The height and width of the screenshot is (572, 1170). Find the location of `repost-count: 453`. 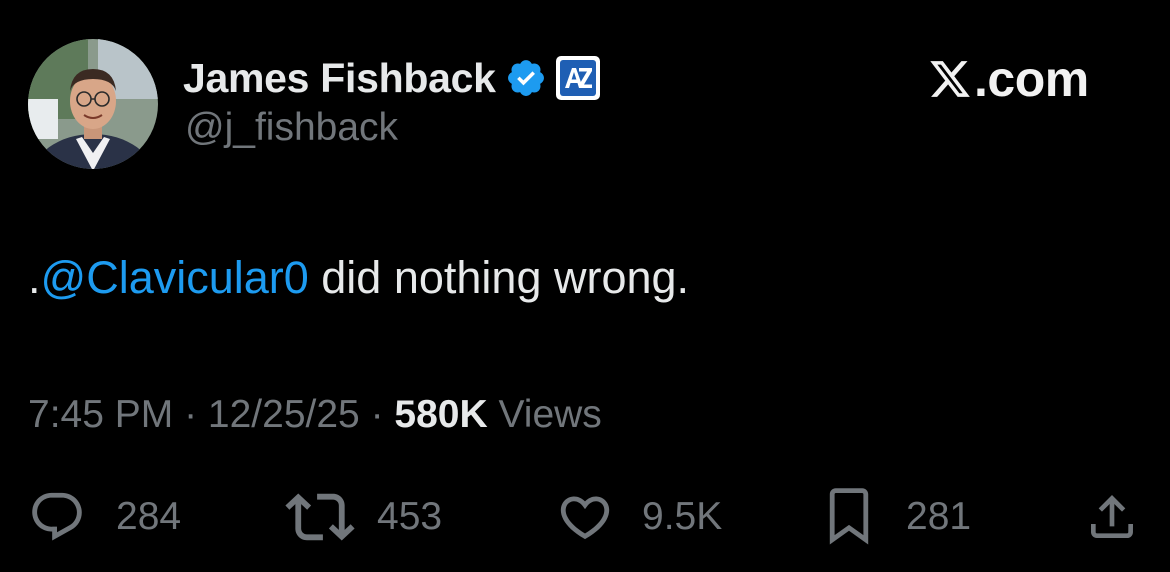

repost-count: 453 is located at coordinates (410, 516).